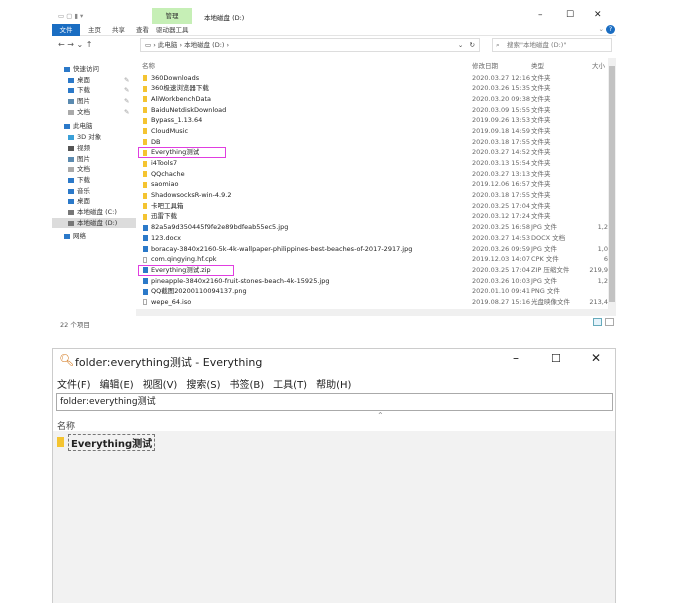  I want to click on window-title: folder:everything测试 - Everything, so click(169, 362).